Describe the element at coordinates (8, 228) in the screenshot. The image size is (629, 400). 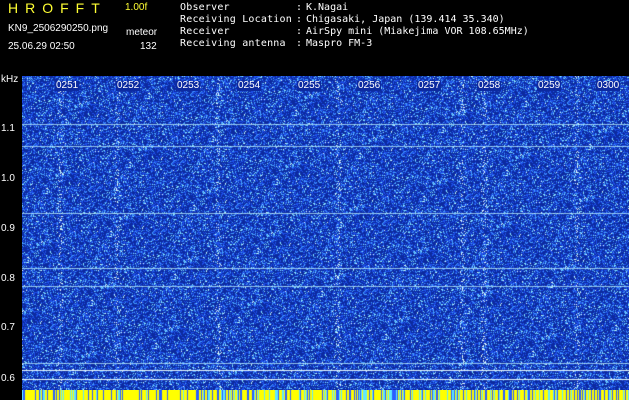
I see `y-tick-0.9: 0.9` at that location.